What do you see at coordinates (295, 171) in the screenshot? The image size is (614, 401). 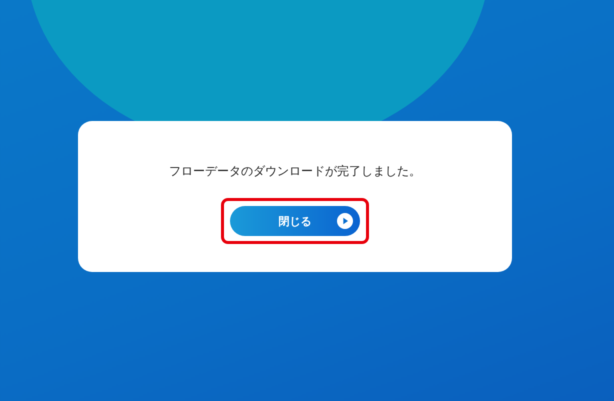 I see `dialog-message: フローデータのダウンロードが完了しました。` at bounding box center [295, 171].